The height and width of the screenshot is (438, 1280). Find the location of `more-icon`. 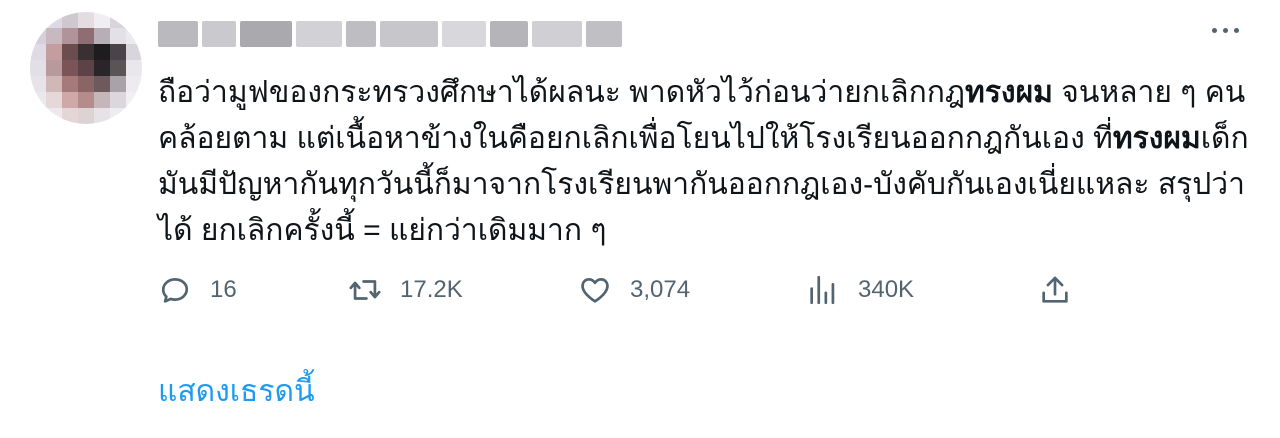

more-icon is located at coordinates (1214, 30).